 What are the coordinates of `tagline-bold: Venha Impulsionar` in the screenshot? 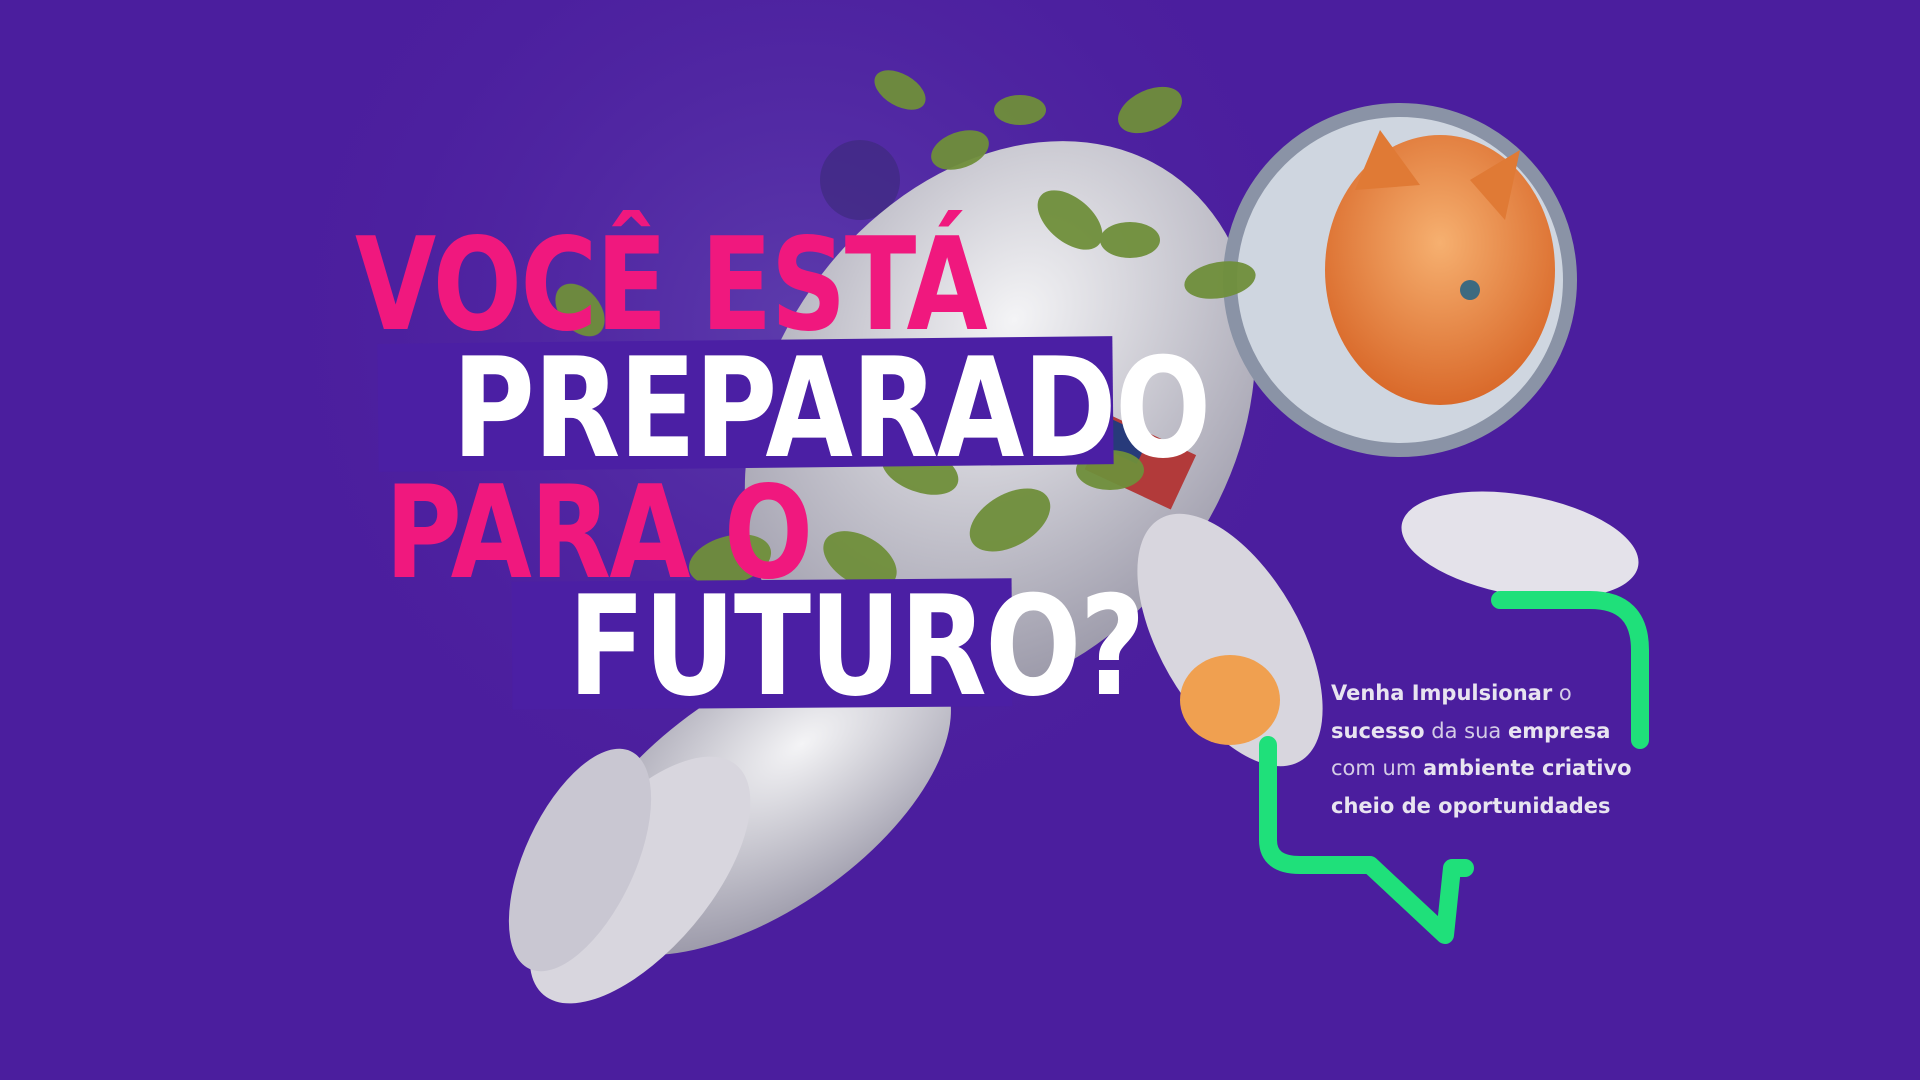 It's located at (1442, 693).